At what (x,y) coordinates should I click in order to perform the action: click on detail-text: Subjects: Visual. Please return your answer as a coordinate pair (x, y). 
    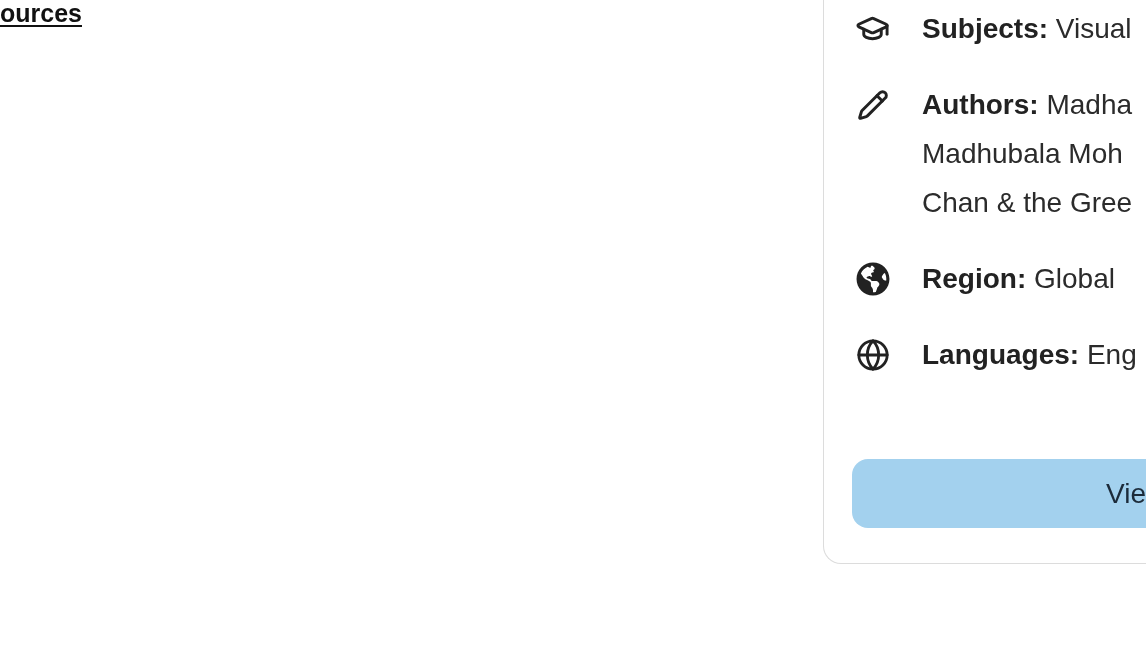
    Looking at the image, I should click on (1027, 29).